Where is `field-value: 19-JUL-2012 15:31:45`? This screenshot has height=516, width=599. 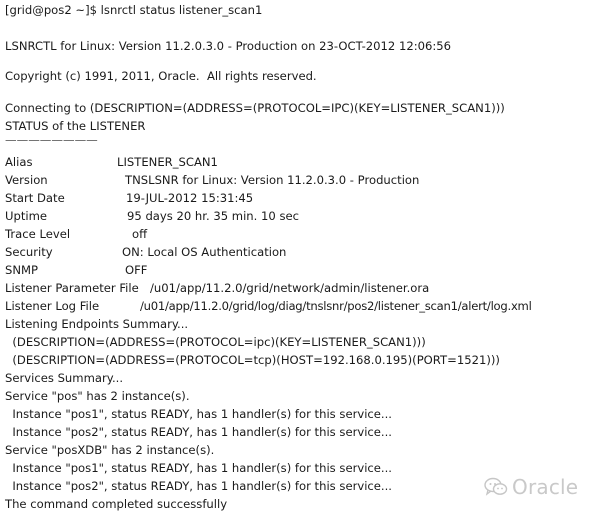
field-value: 19-JUL-2012 15:31:45 is located at coordinates (190, 198).